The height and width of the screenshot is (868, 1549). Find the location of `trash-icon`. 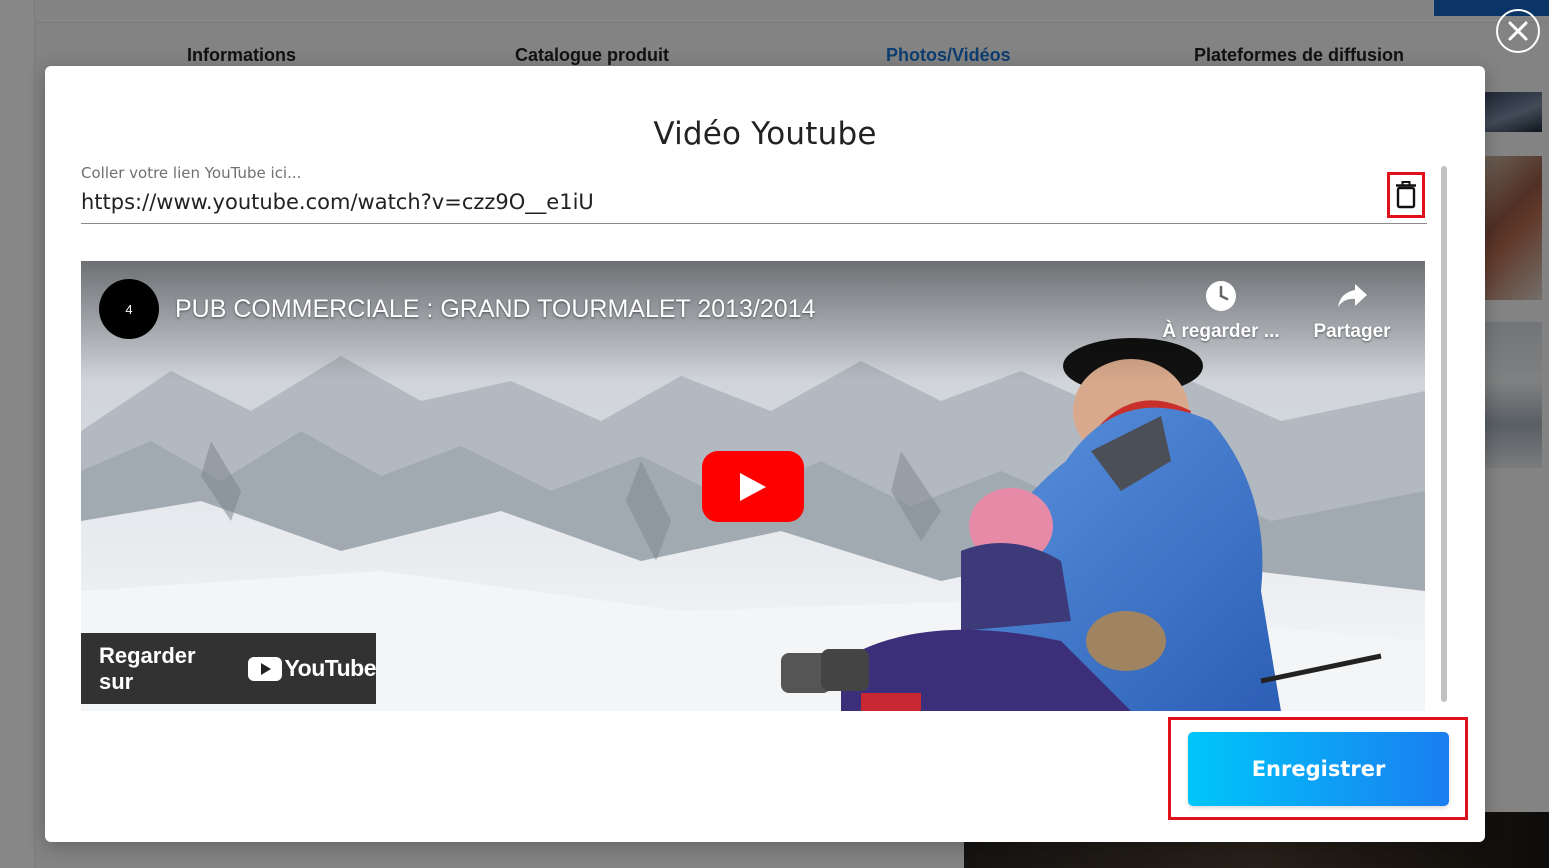

trash-icon is located at coordinates (1406, 195).